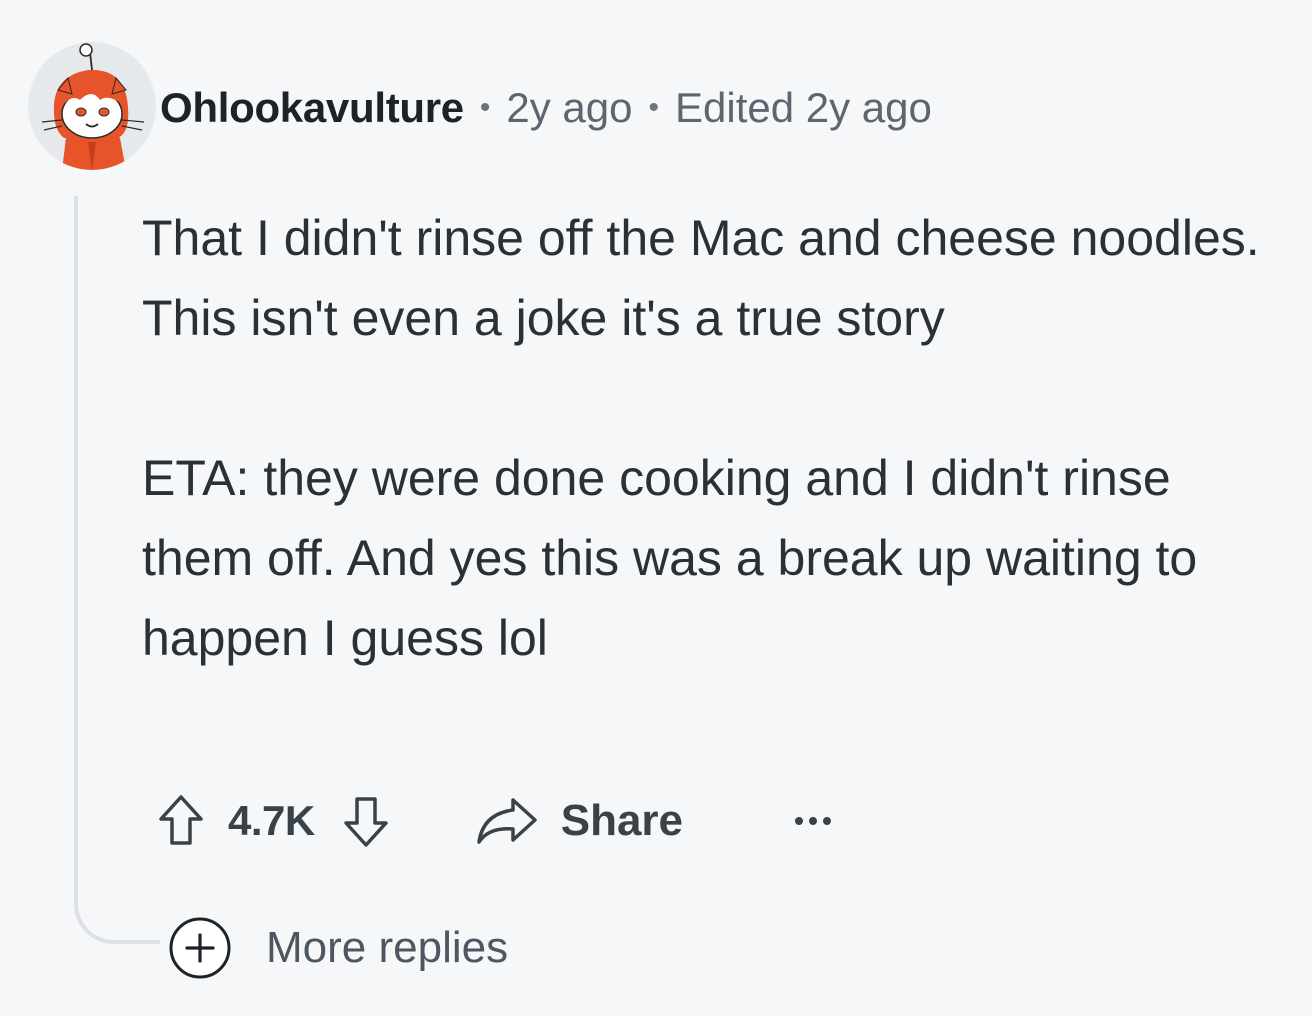 The height and width of the screenshot is (1016, 1312). What do you see at coordinates (387, 947) in the screenshot?
I see `more-replies-label: More replies` at bounding box center [387, 947].